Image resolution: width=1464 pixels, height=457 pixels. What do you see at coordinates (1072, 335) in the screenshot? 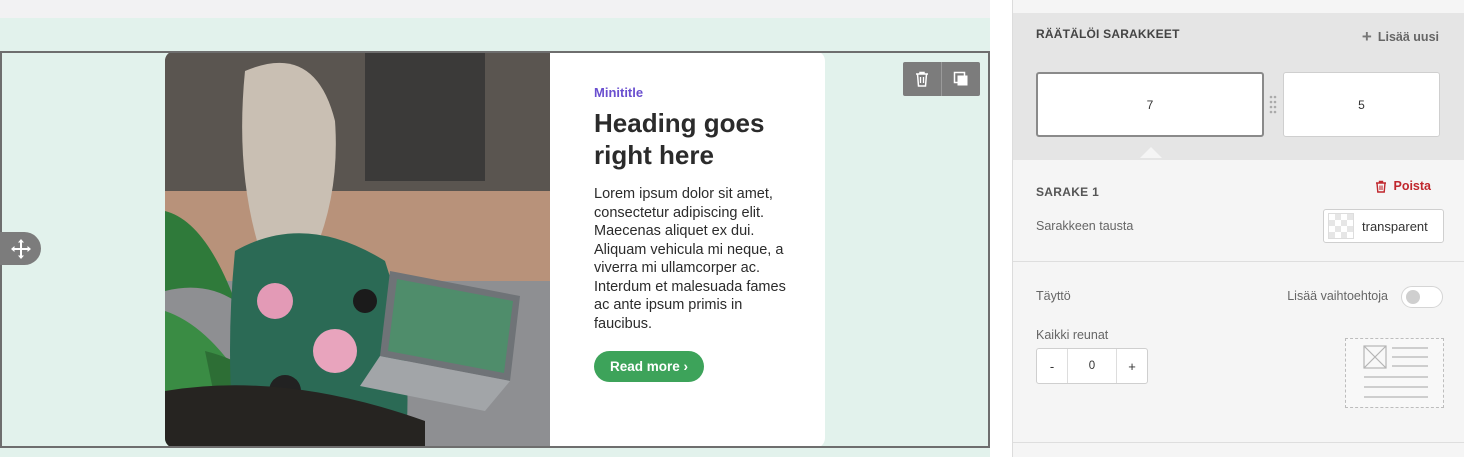
I see `all-edges-label: Kaikki reunat` at bounding box center [1072, 335].